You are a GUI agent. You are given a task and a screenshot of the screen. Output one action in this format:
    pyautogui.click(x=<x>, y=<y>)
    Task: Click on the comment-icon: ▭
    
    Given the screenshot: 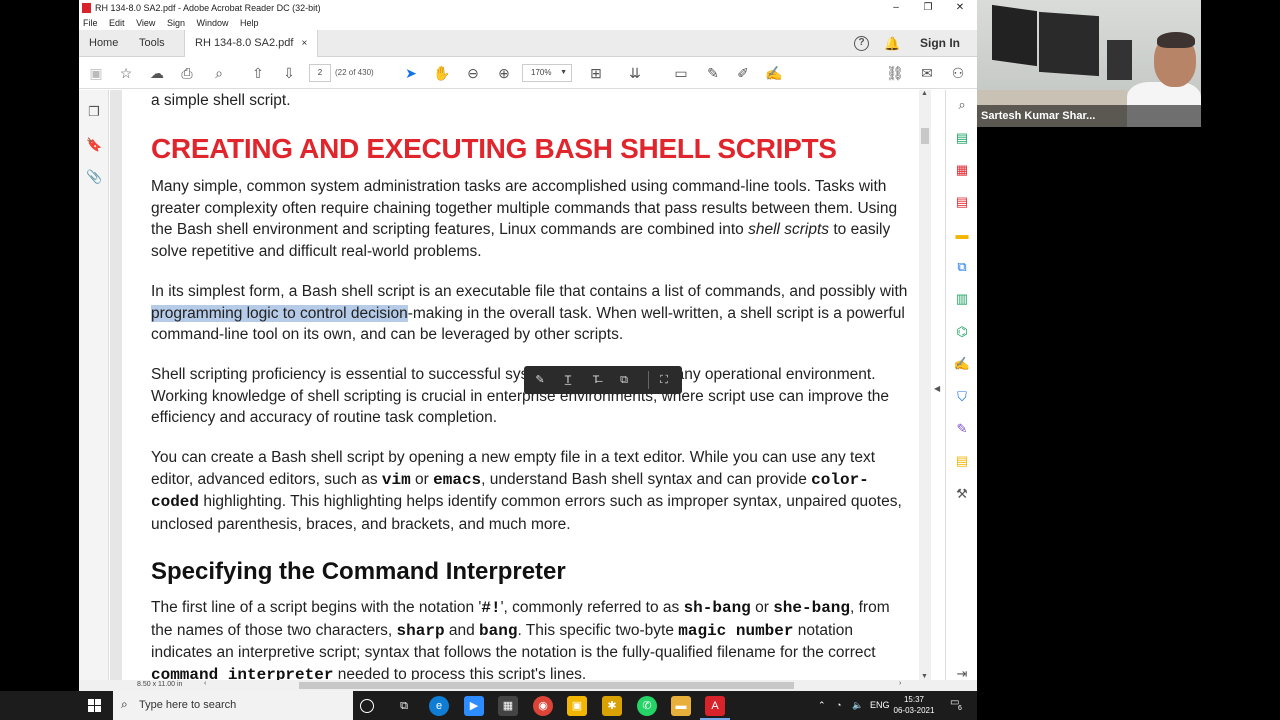 What is the action you would take?
    pyautogui.click(x=681, y=73)
    